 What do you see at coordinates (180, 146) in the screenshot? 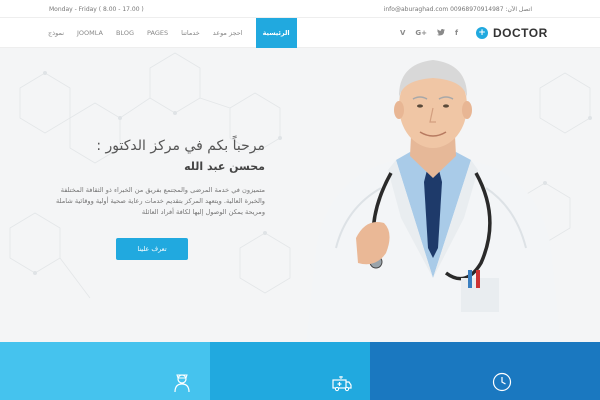
I see `hero-title: مرحباً بكم في مركز الدكتور :` at bounding box center [180, 146].